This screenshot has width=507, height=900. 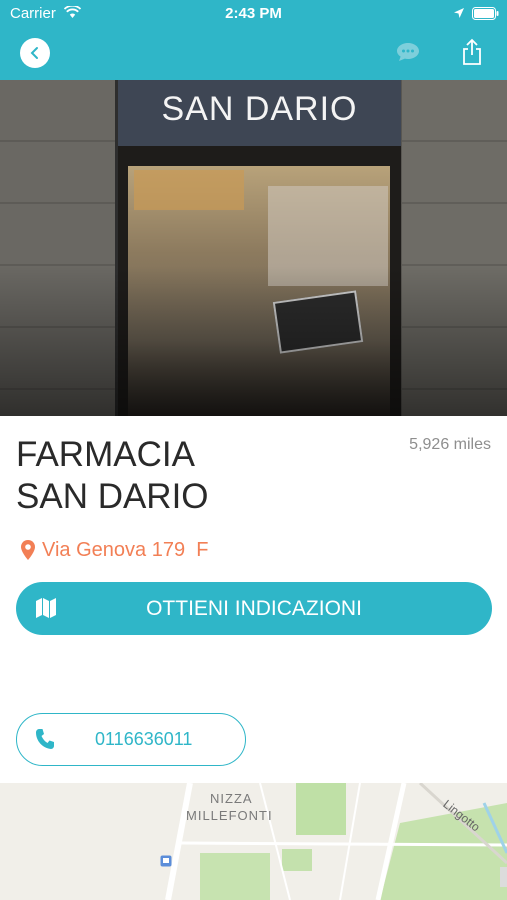 I want to click on pharmacy-name-line1: FARMACIA, so click(x=105, y=454).